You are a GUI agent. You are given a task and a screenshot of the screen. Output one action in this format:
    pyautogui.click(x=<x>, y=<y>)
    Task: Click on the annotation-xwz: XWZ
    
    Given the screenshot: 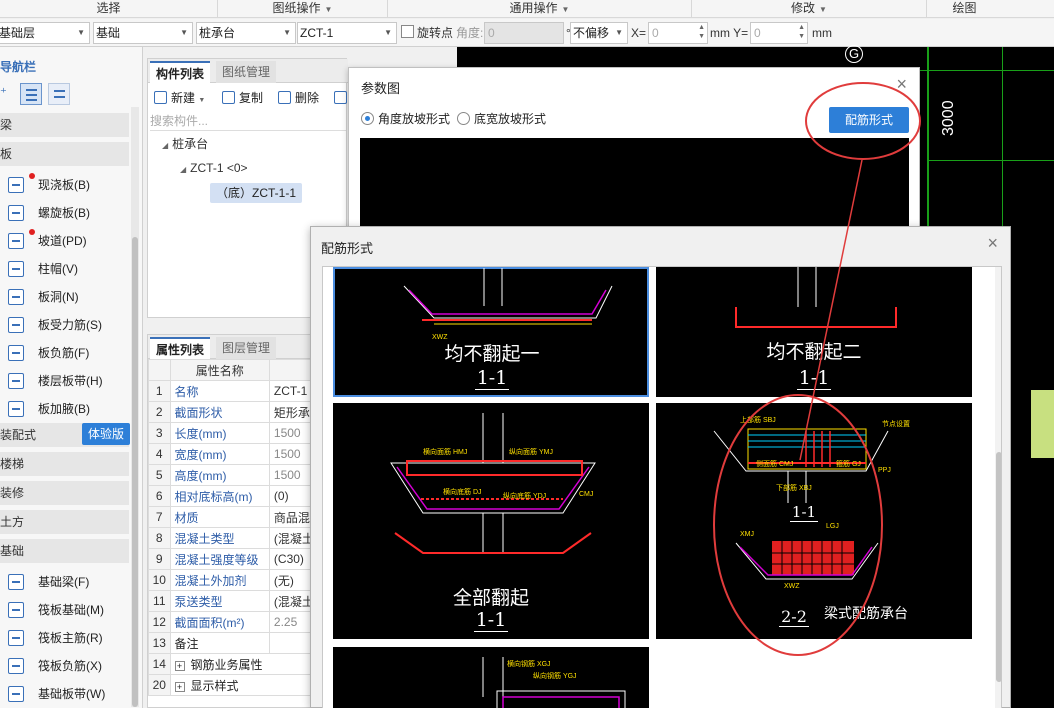 What is the action you would take?
    pyautogui.click(x=792, y=586)
    